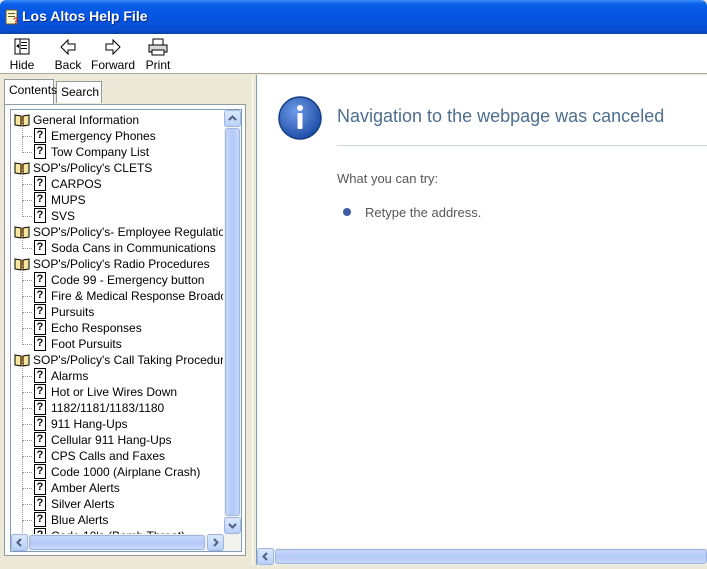  I want to click on tab-contents: Contents, so click(31, 91).